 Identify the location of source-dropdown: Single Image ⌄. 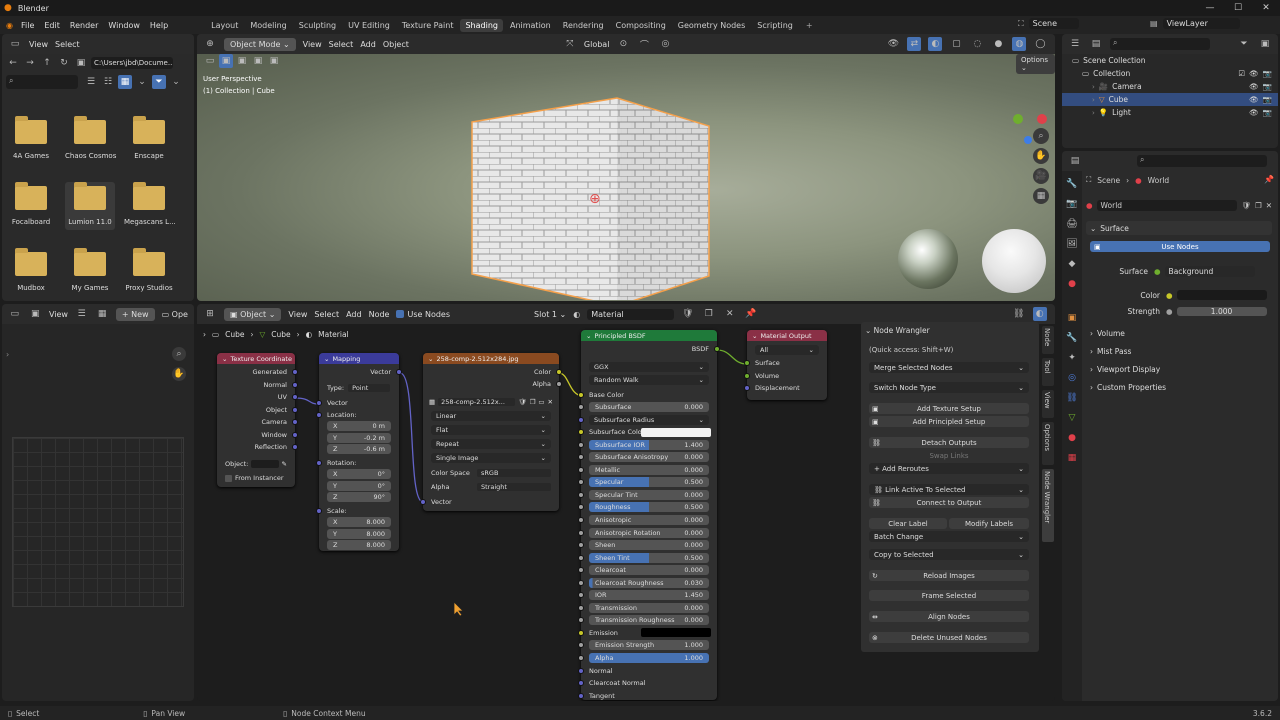
(491, 458).